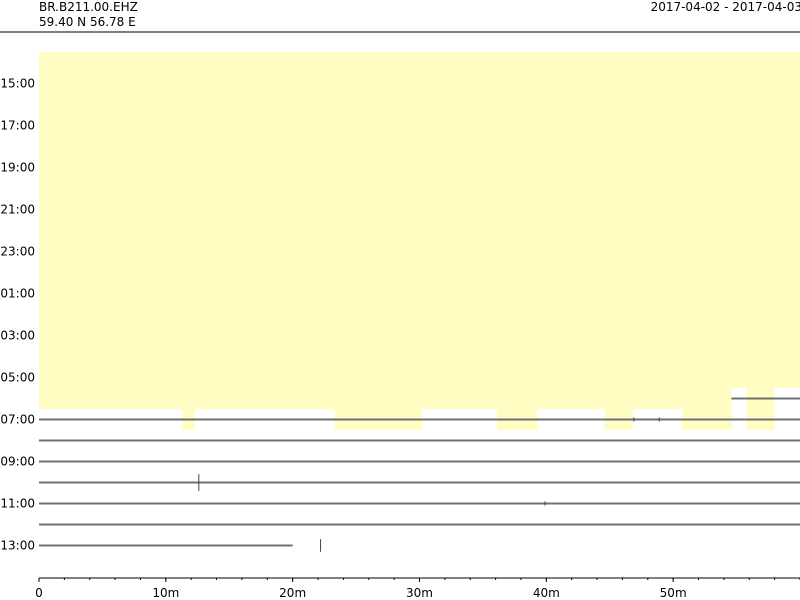  Describe the element at coordinates (17, 378) in the screenshot. I see `y-tick-label: 05:00` at that location.